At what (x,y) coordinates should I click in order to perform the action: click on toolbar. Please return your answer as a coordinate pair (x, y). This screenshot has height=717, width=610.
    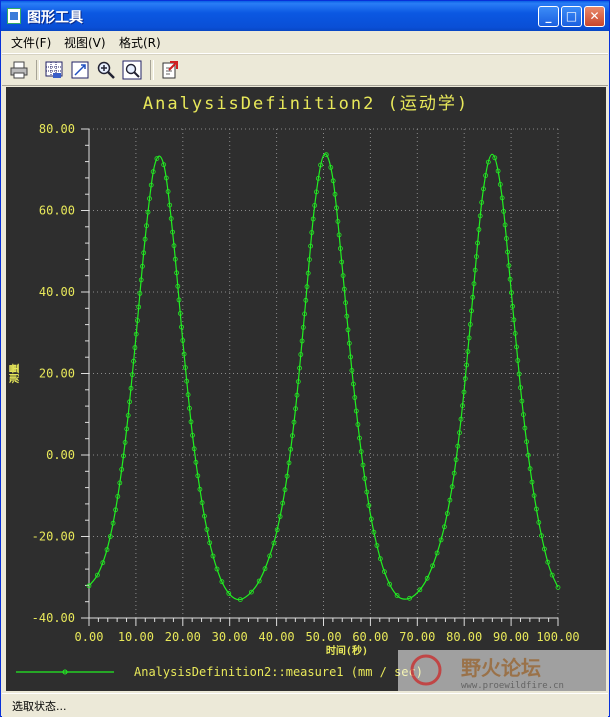
    Looking at the image, I should click on (305, 70).